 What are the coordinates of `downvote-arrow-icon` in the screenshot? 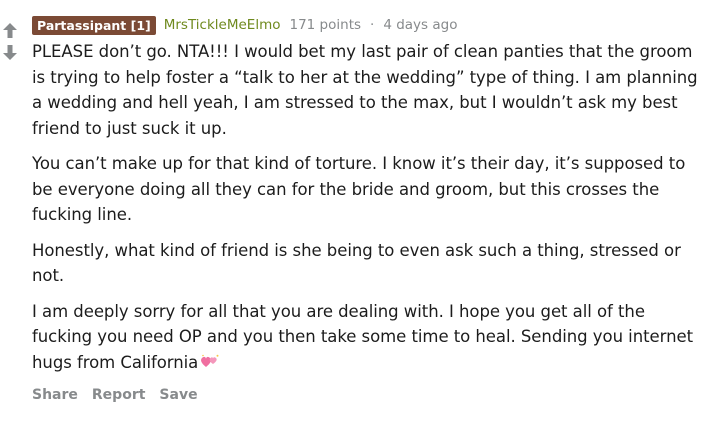 It's located at (10, 52).